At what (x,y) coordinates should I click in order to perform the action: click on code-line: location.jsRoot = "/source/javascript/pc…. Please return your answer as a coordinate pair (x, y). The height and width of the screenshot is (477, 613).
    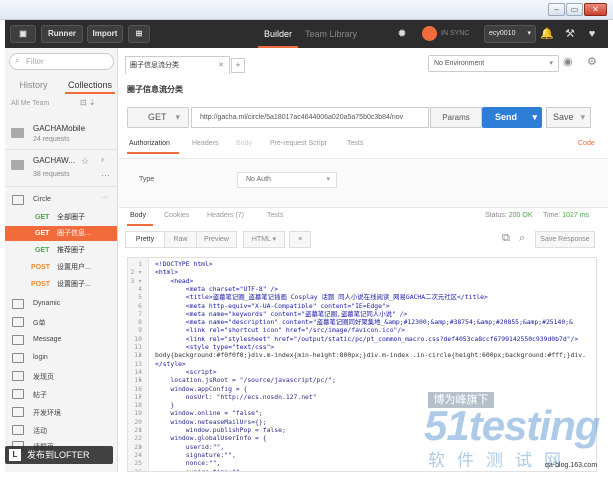
    Looking at the image, I should click on (245, 380).